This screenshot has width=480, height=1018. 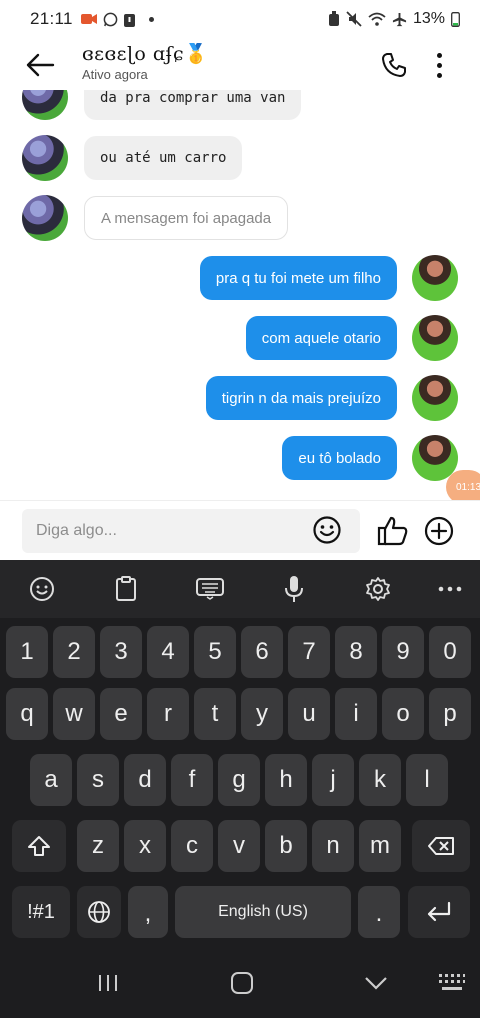 What do you see at coordinates (129, 20) in the screenshot?
I see `lock-notification-icon` at bounding box center [129, 20].